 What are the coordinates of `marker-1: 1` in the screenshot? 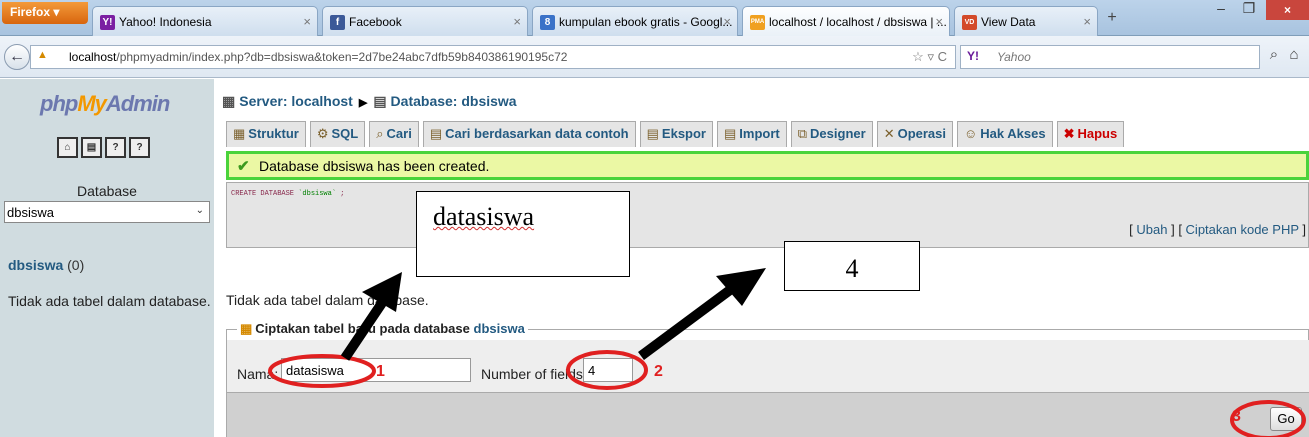 It's located at (380, 371).